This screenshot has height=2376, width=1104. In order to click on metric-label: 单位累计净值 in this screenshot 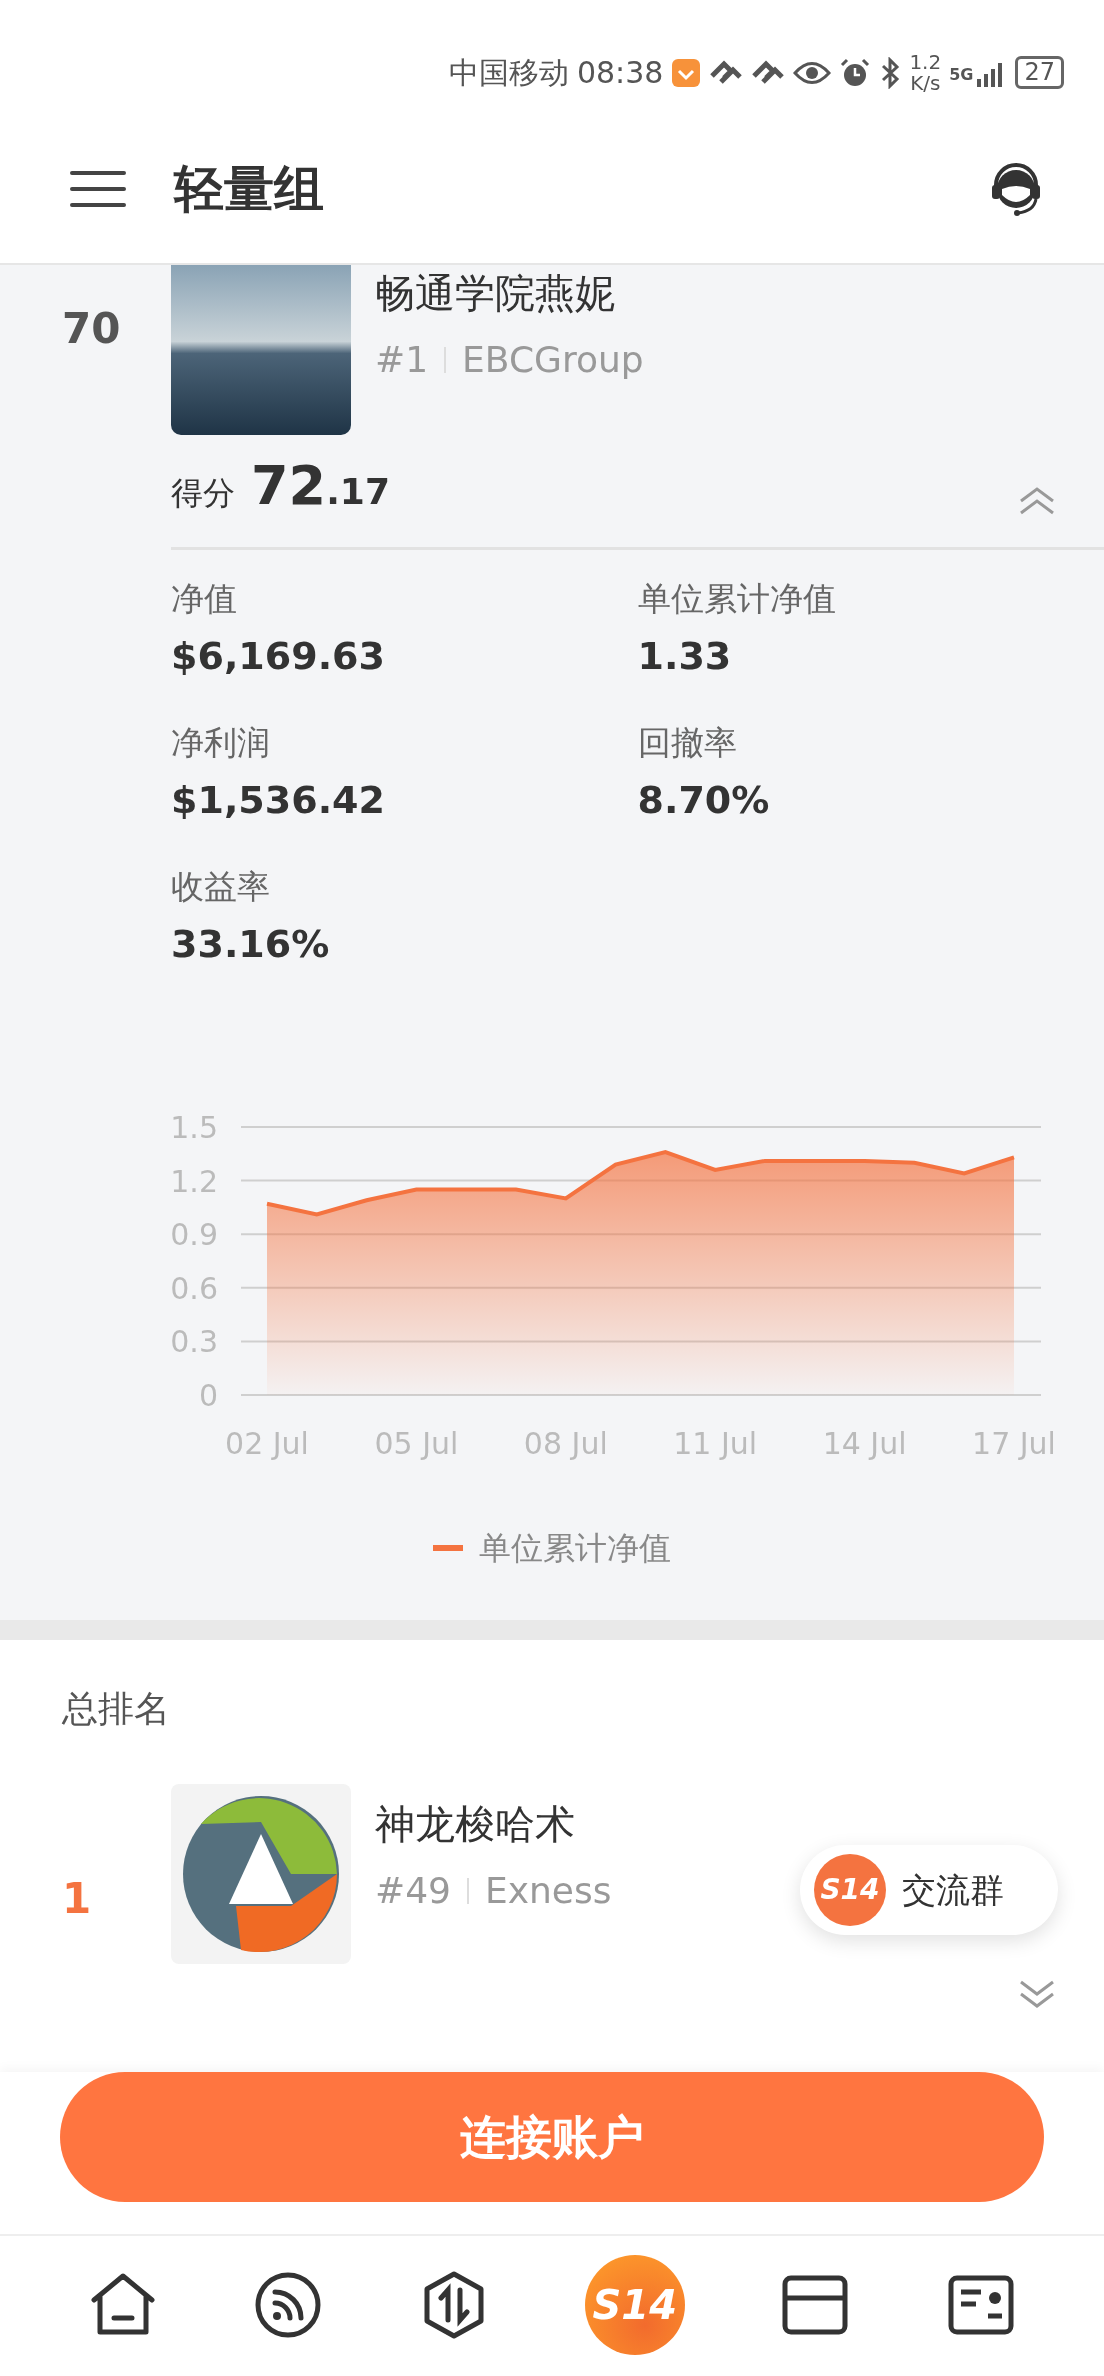, I will do `click(736, 599)`.